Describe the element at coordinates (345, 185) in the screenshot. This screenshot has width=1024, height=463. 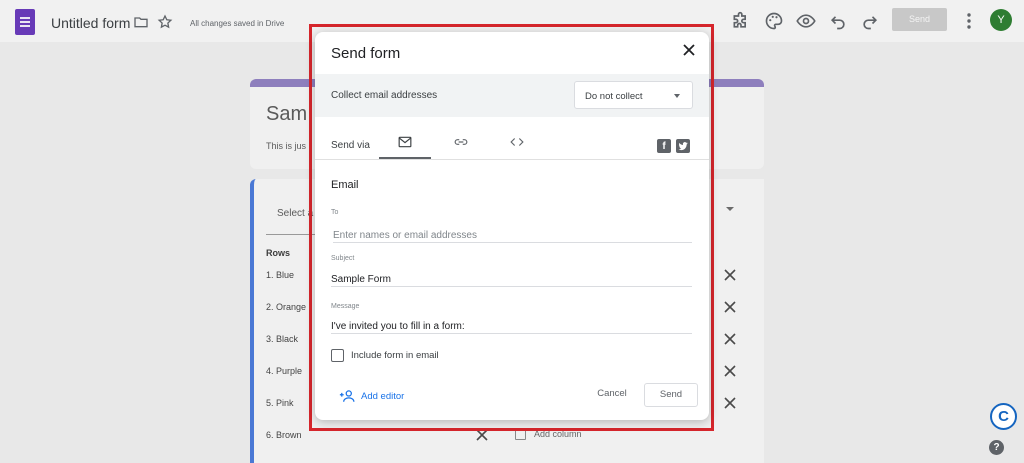
I see `email-section-heading: Email` at that location.